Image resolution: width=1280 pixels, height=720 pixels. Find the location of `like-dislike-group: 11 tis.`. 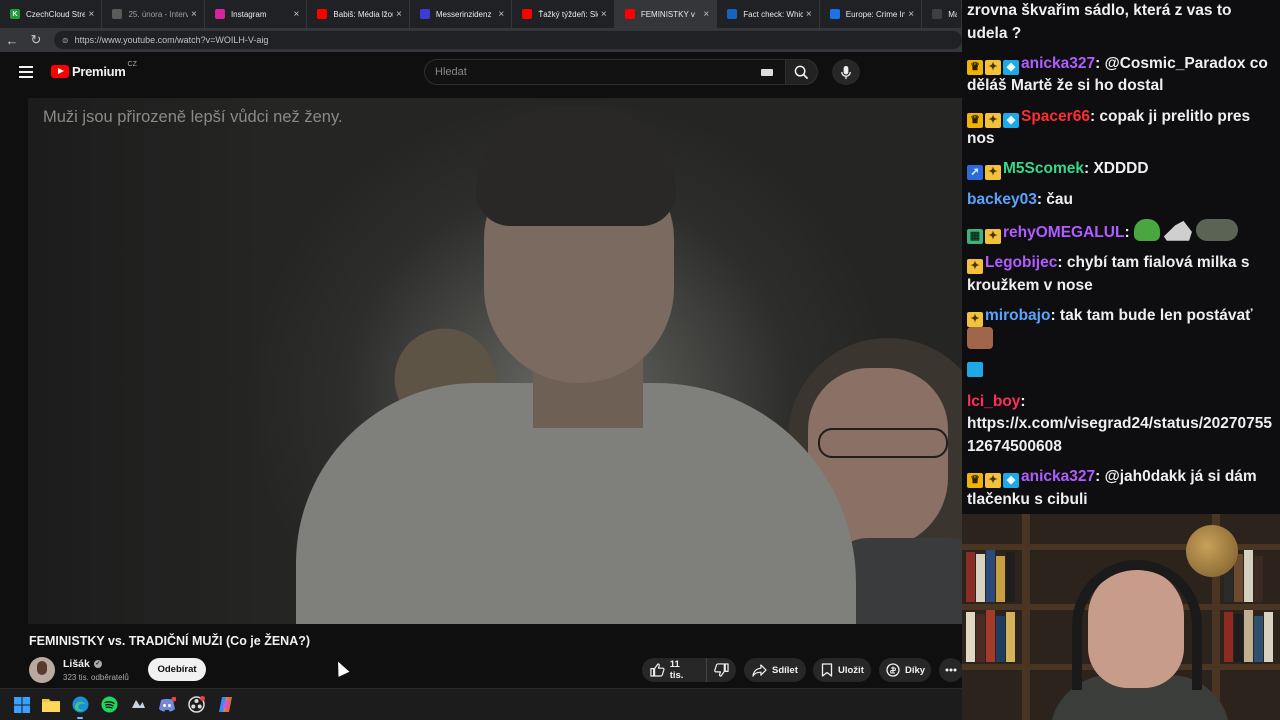

like-dislike-group: 11 tis. is located at coordinates (689, 670).